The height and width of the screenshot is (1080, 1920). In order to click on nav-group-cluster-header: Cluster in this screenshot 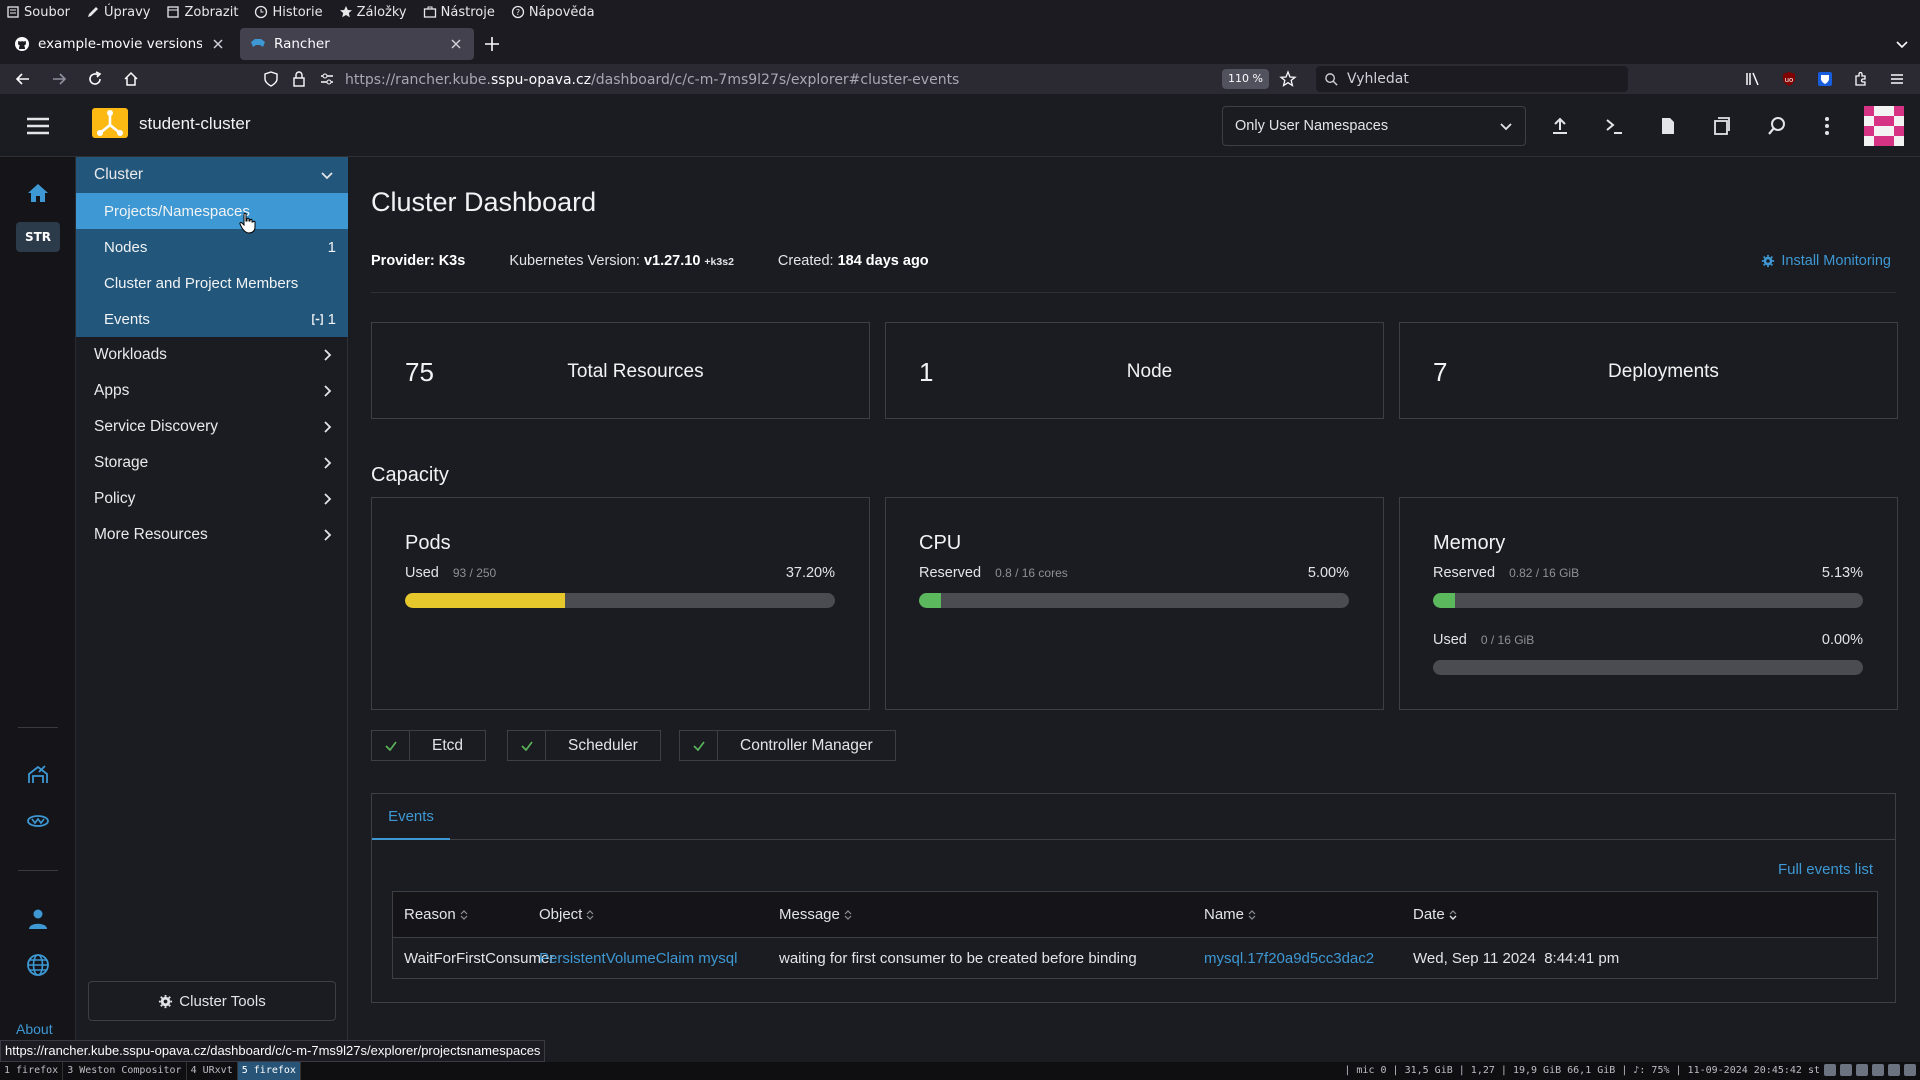, I will do `click(212, 175)`.